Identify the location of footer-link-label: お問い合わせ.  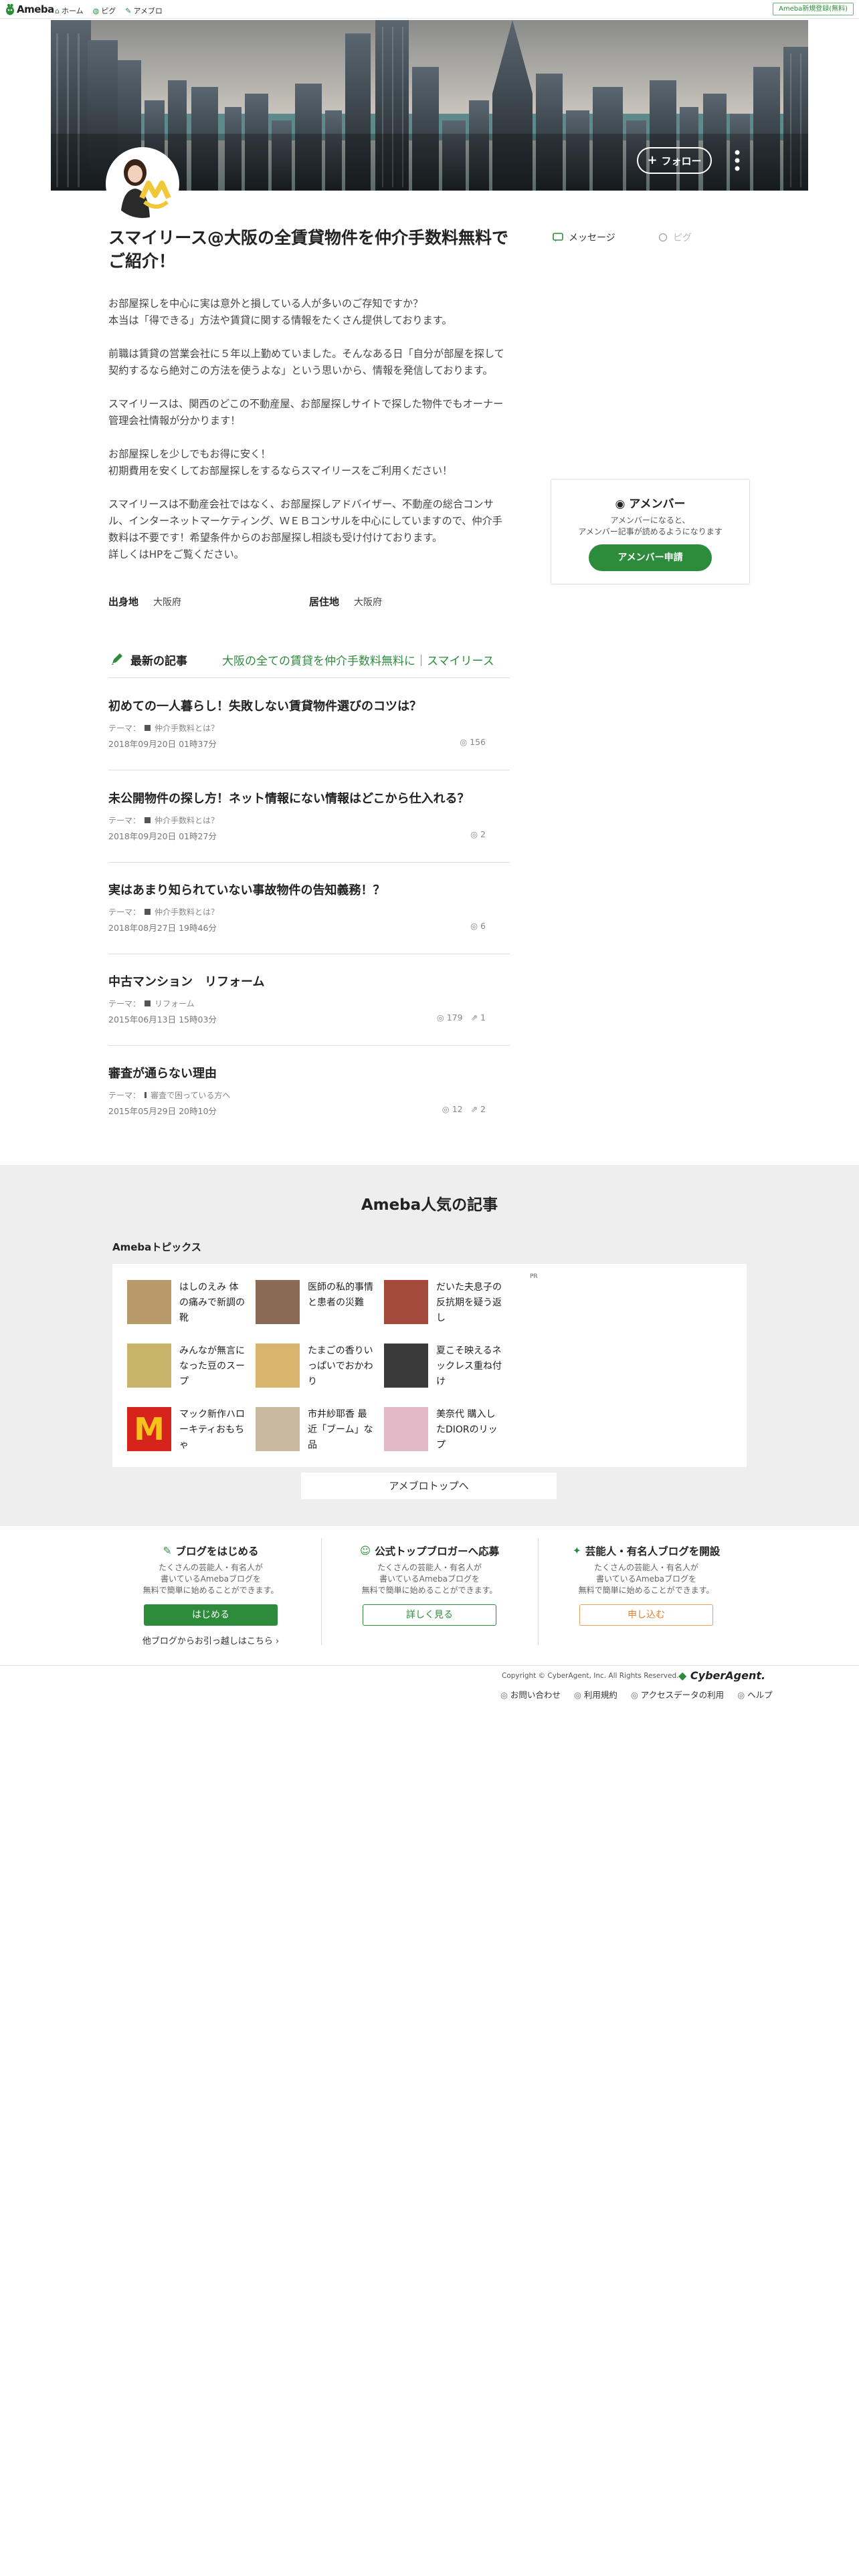
(535, 1695).